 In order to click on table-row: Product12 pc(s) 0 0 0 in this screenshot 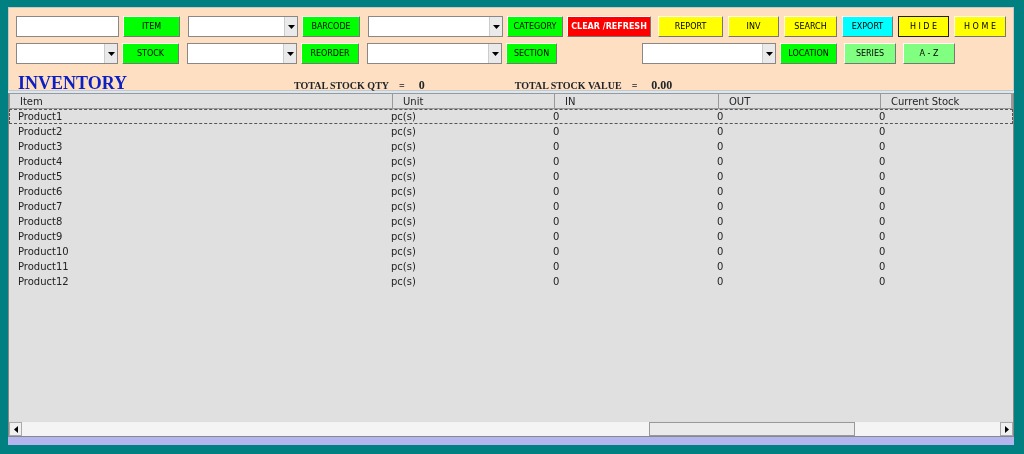, I will do `click(511, 281)`.